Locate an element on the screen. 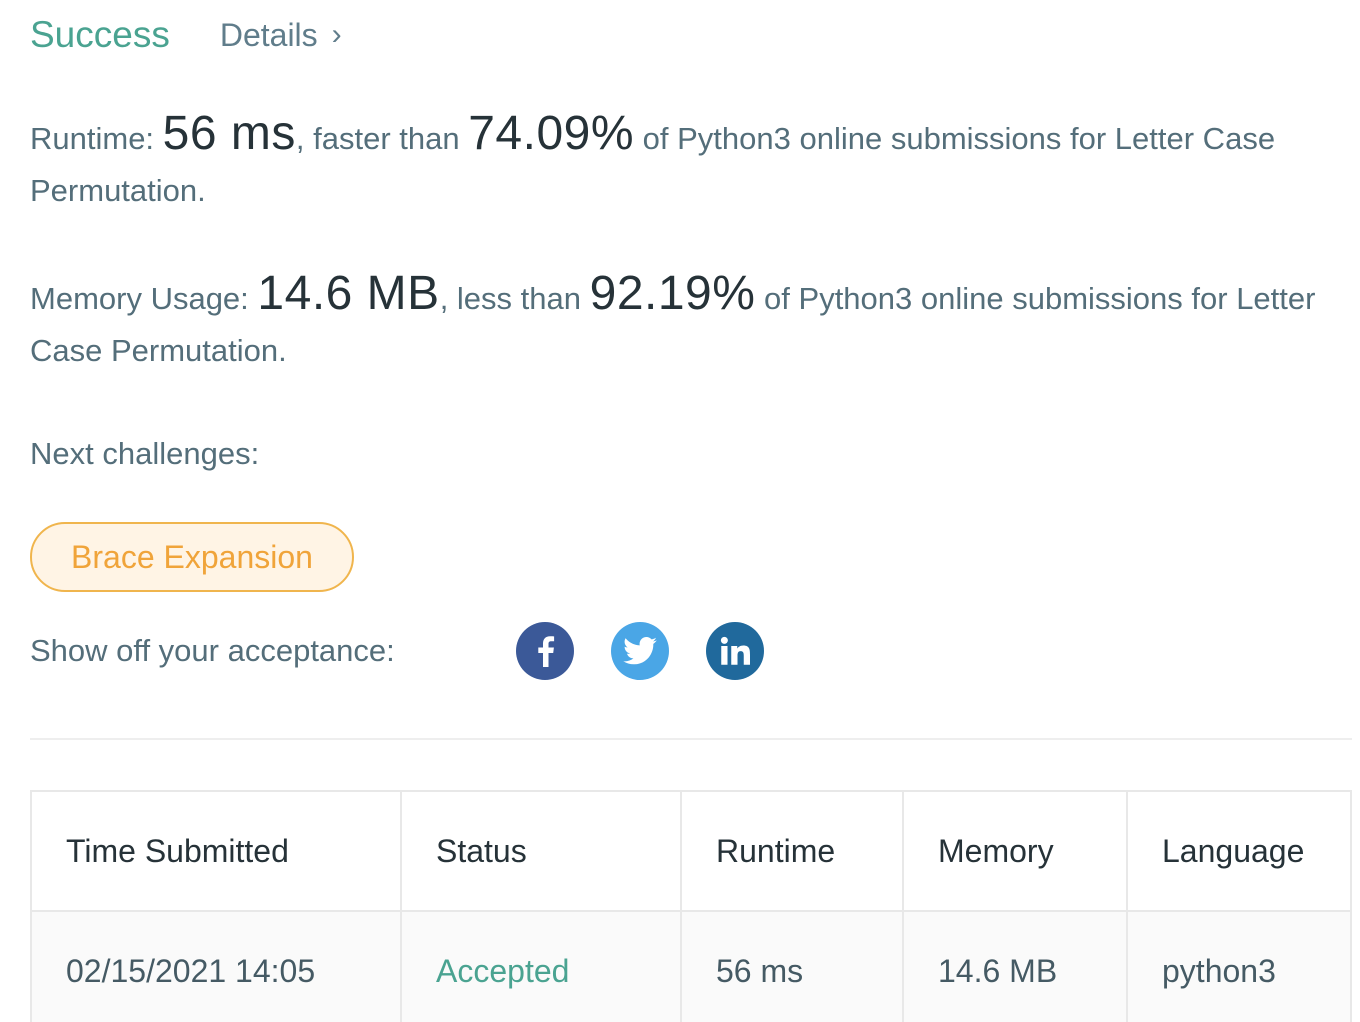 This screenshot has height=1022, width=1360. next-challenges-label: Next challenges: is located at coordinates (145, 453).